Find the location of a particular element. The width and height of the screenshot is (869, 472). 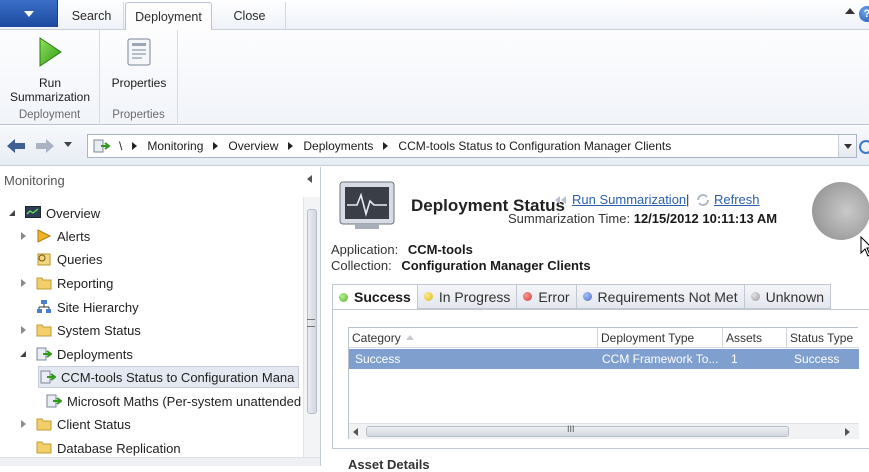

group-label-deployment: Deployment is located at coordinates (49, 115).